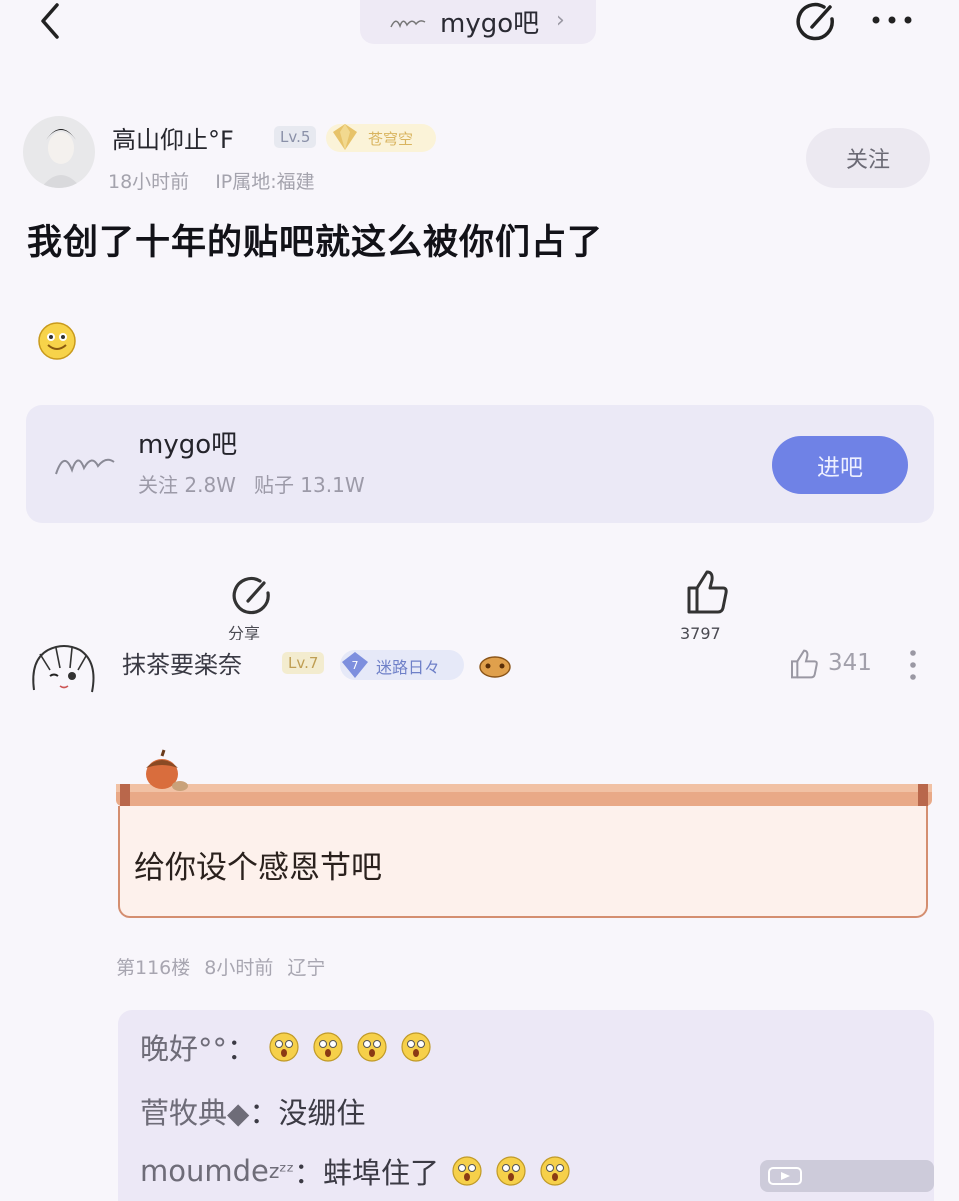  I want to click on comment-text: 给你设个感恩节吧, so click(258, 868).